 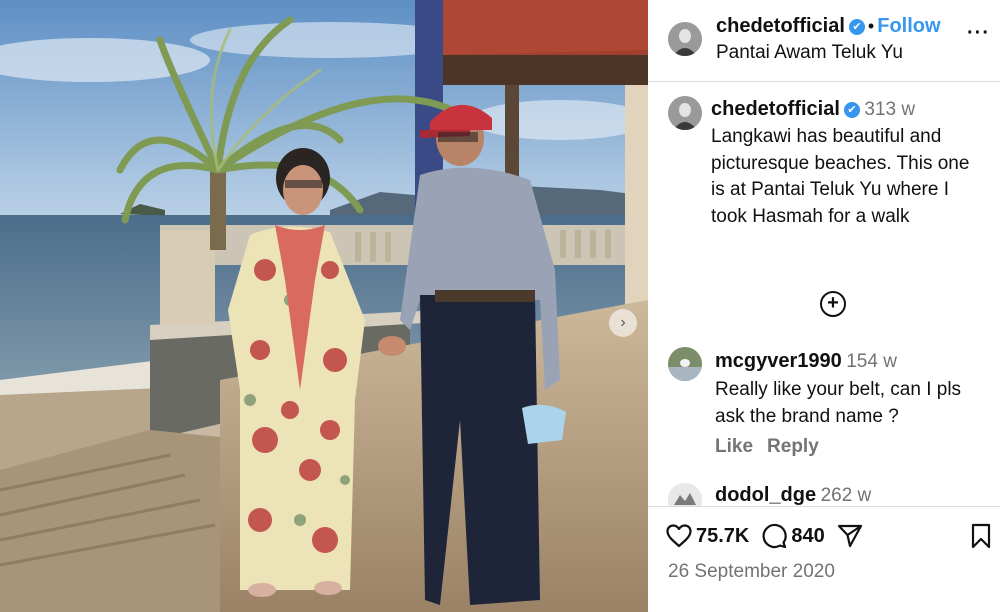 I want to click on author-username: chedetofficial, so click(x=780, y=26).